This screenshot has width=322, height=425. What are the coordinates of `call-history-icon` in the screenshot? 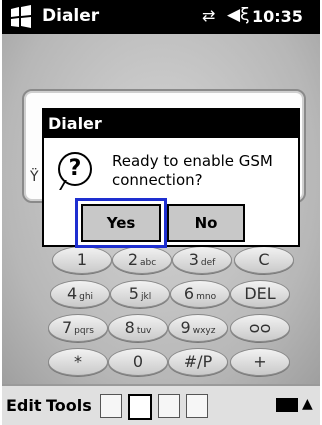 It's located at (169, 406).